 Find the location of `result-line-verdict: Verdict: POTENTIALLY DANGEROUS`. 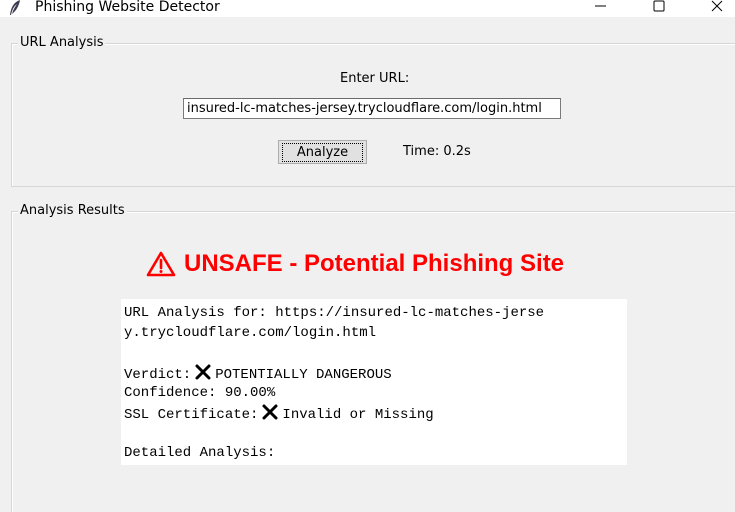

result-line-verdict: Verdict: POTENTIALLY DANGEROUS is located at coordinates (258, 374).